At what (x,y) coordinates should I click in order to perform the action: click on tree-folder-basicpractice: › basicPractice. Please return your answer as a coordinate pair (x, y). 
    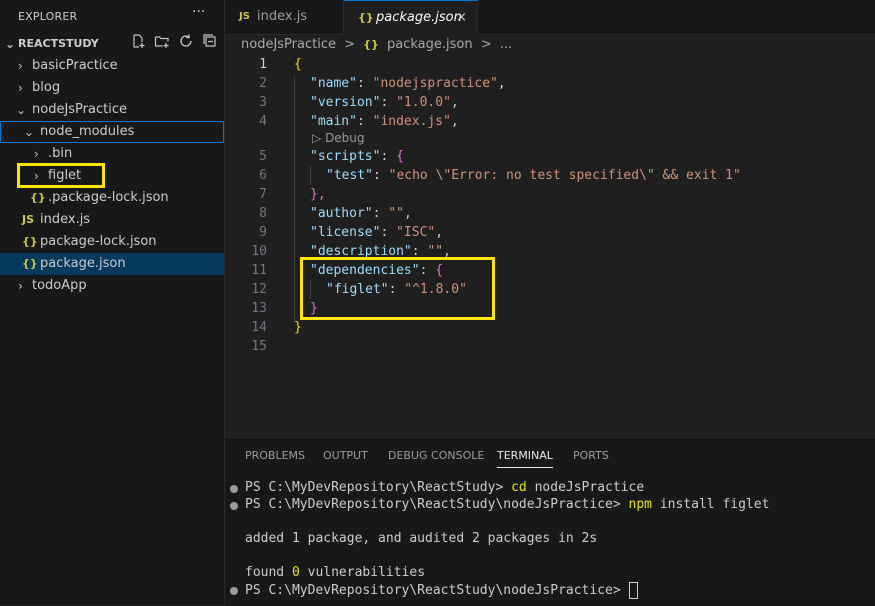
    Looking at the image, I should click on (112, 66).